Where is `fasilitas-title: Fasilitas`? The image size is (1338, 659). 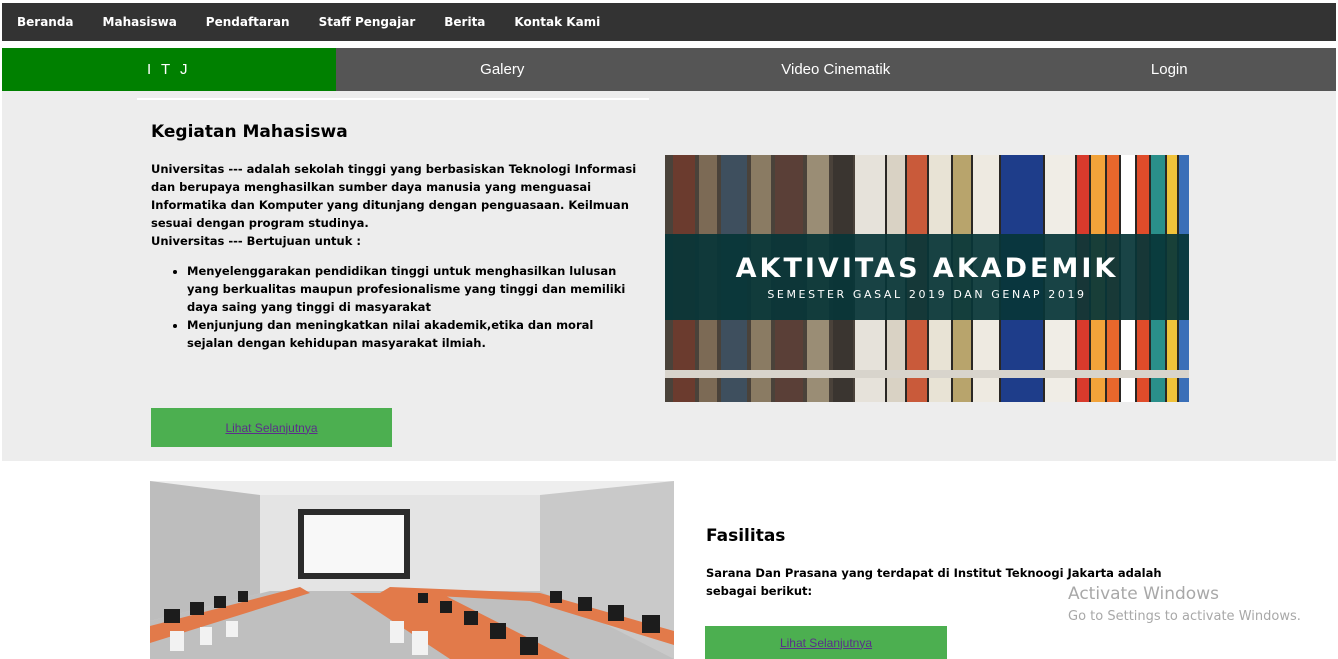 fasilitas-title: Fasilitas is located at coordinates (746, 536).